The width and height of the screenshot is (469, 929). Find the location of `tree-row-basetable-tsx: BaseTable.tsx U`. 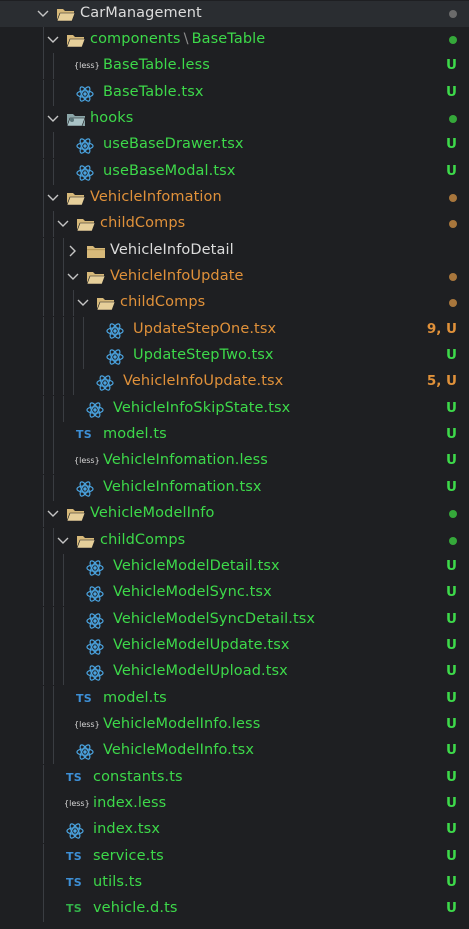

tree-row-basetable-tsx: BaseTable.tsx U is located at coordinates (234, 92).